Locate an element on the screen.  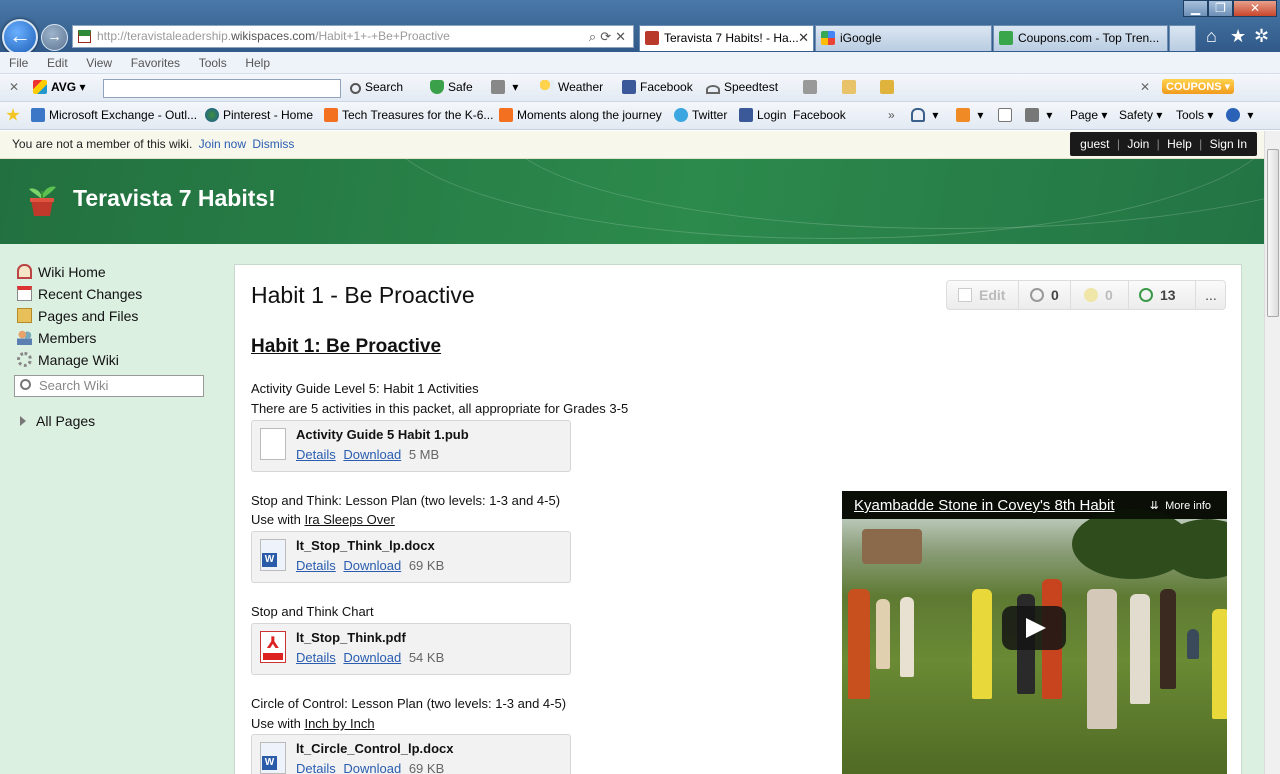
avg-close-icon: ✕ is located at coordinates (14, 87).